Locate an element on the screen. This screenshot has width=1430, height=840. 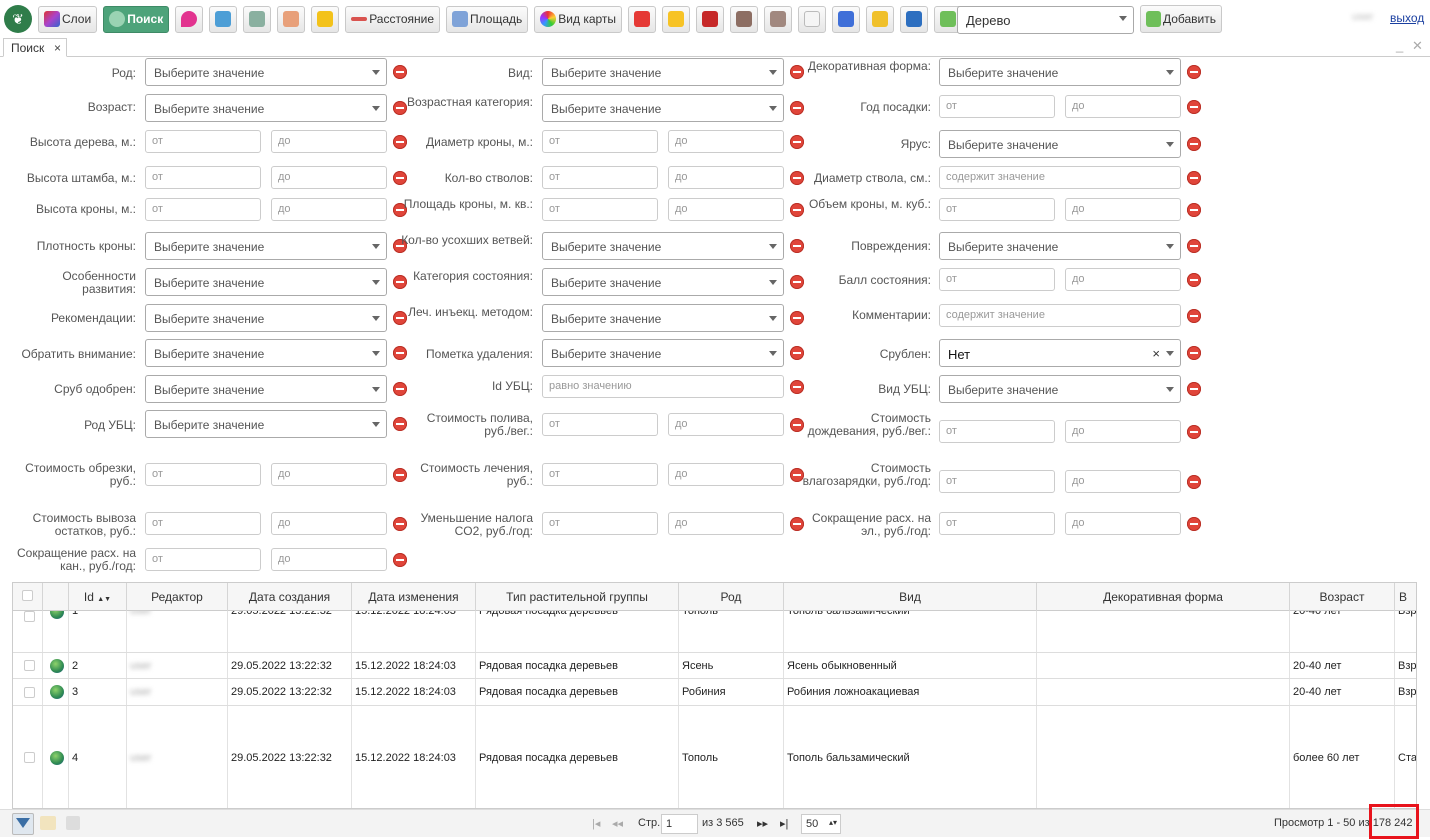
last-page-icon: ▸| is located at coordinates (784, 823).